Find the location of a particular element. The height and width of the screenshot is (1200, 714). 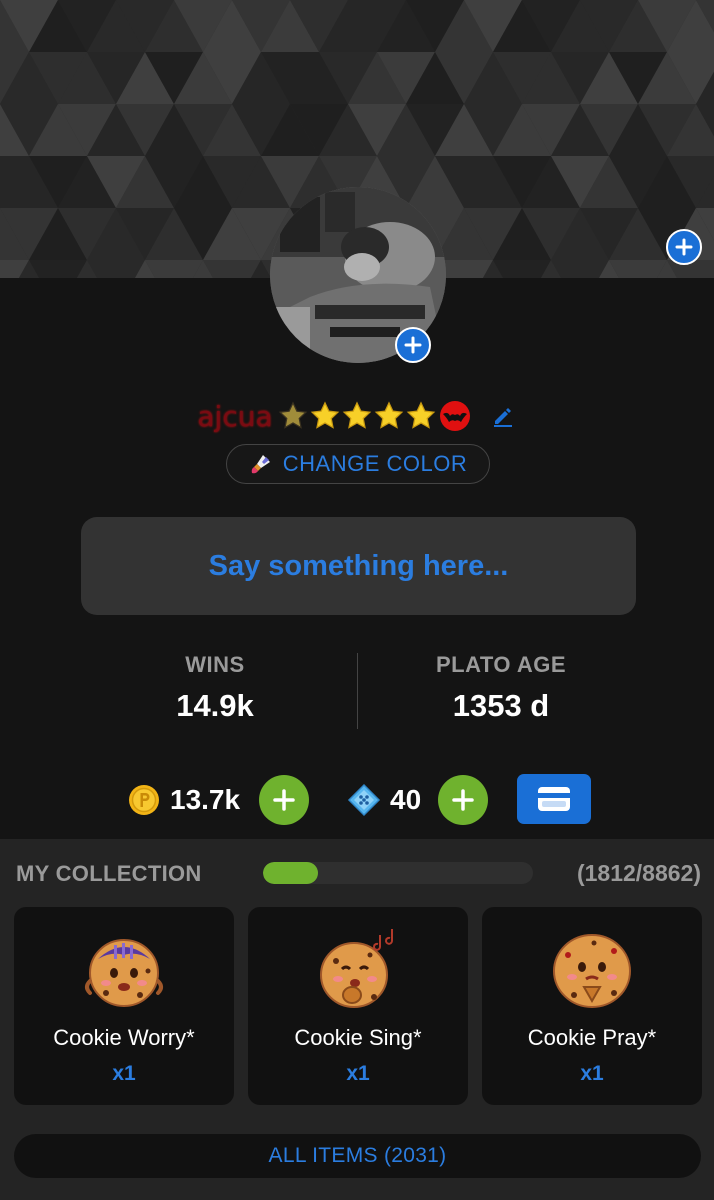

collection-count: (1812/8862) is located at coordinates (638, 873).